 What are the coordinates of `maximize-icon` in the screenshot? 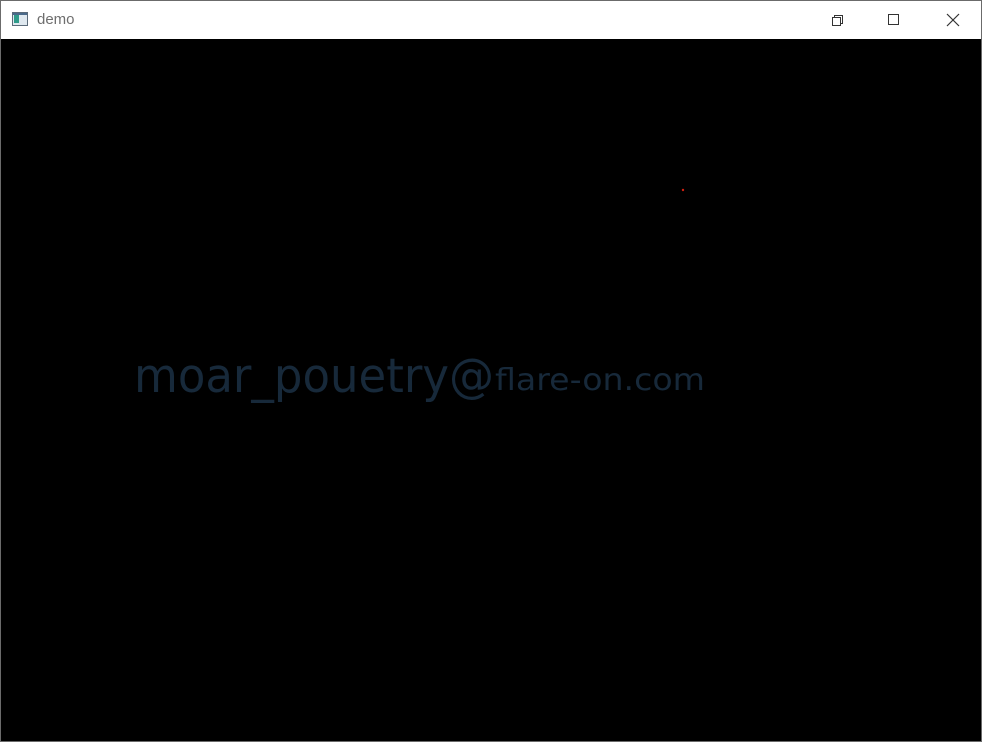 It's located at (893, 19).